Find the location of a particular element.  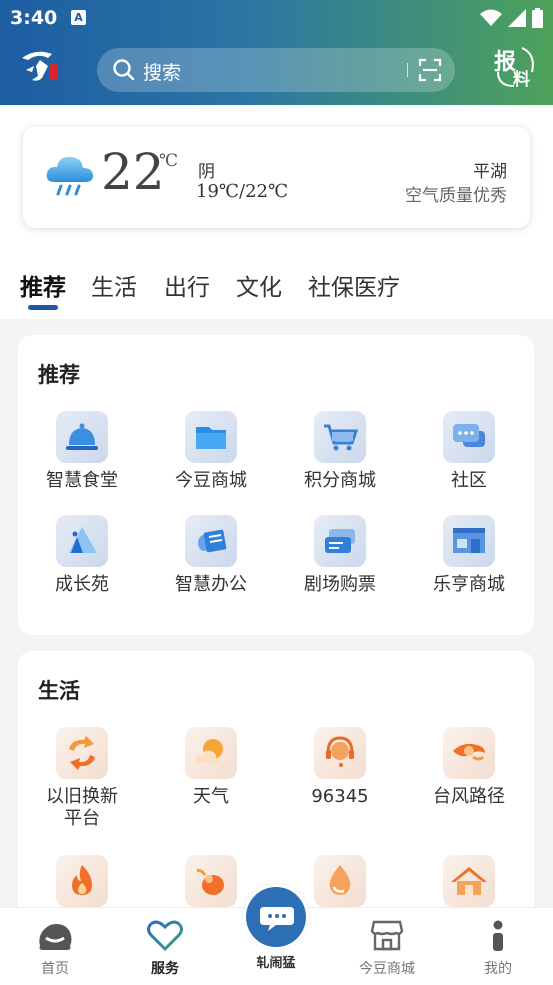

service-item: 社区 is located at coordinates (469, 451).